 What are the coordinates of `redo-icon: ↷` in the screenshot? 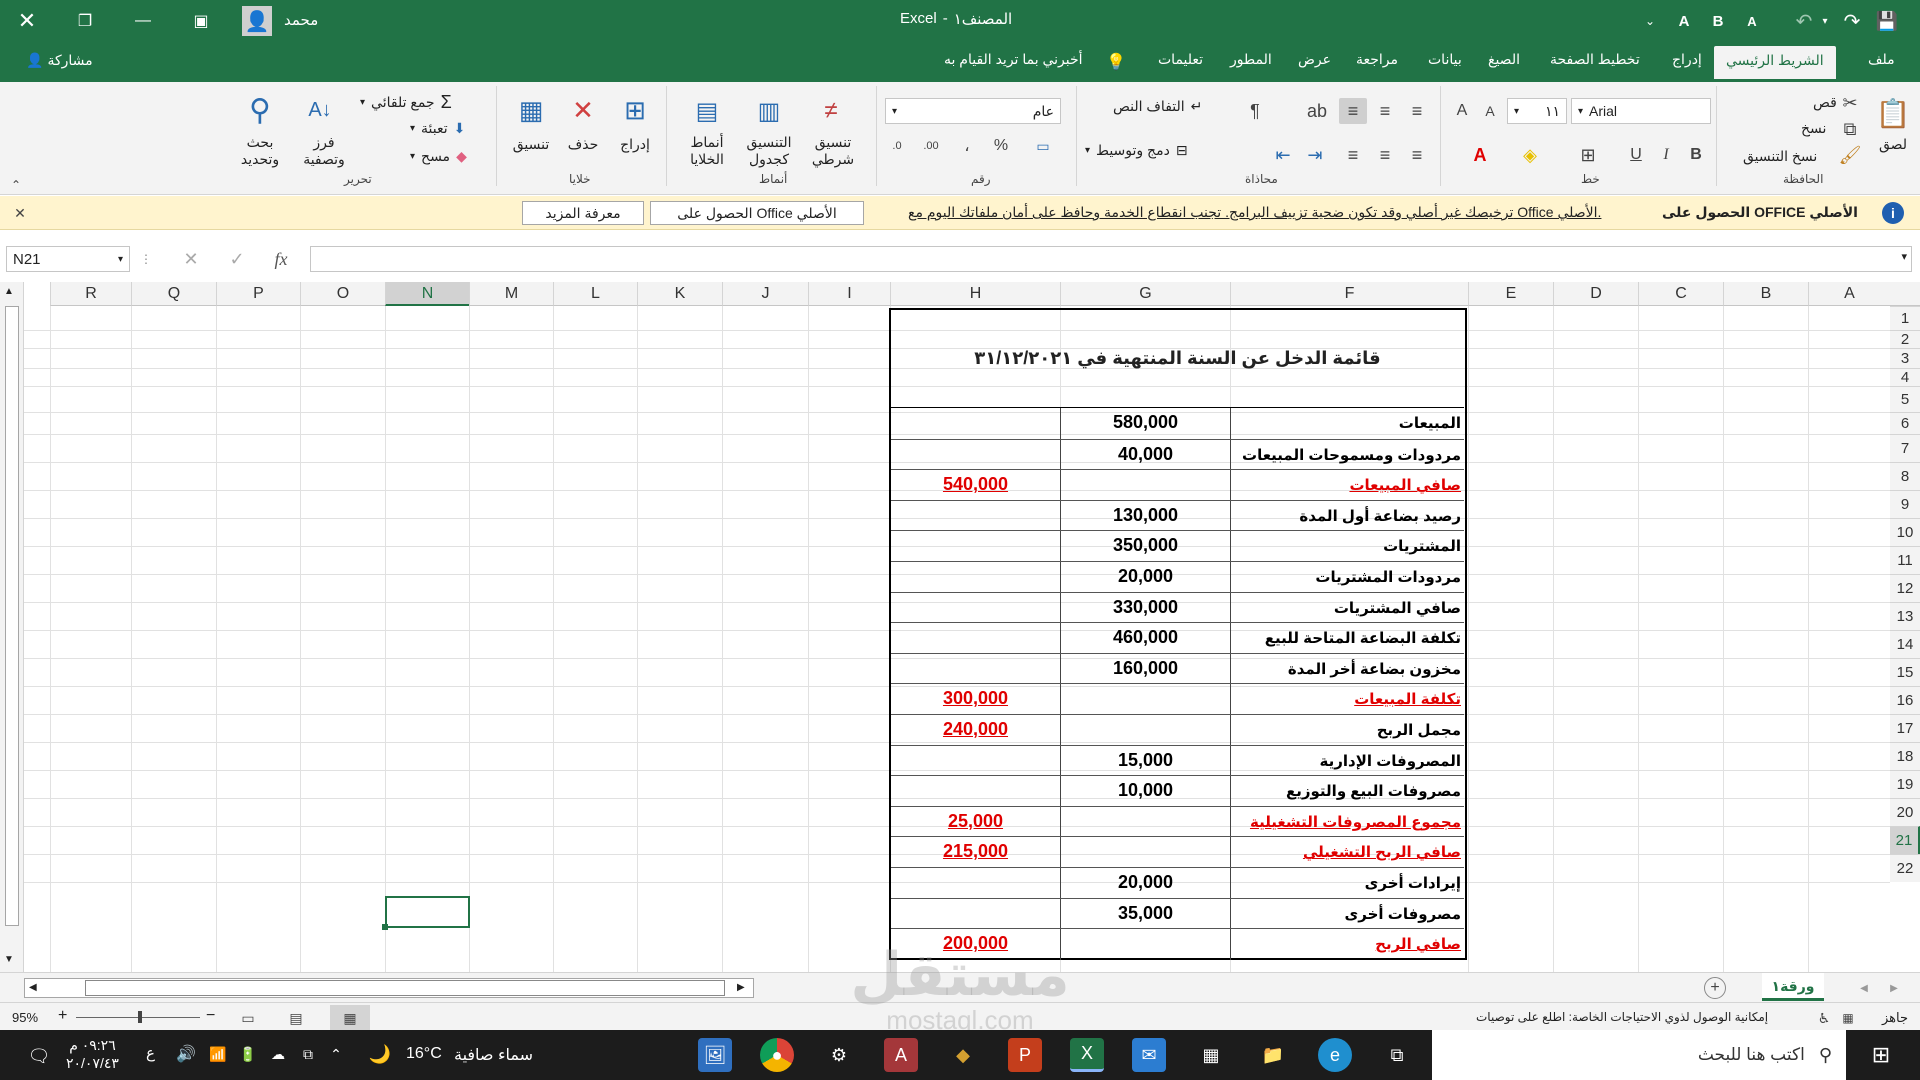 It's located at (1852, 21).